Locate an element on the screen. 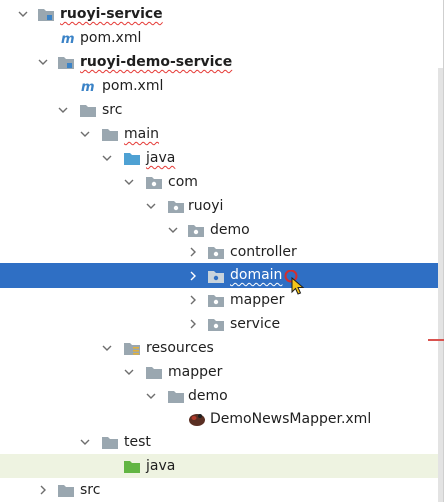  tree-node-demonewsmapper-xml: DemoNewsMapper.xml is located at coordinates (222, 419).